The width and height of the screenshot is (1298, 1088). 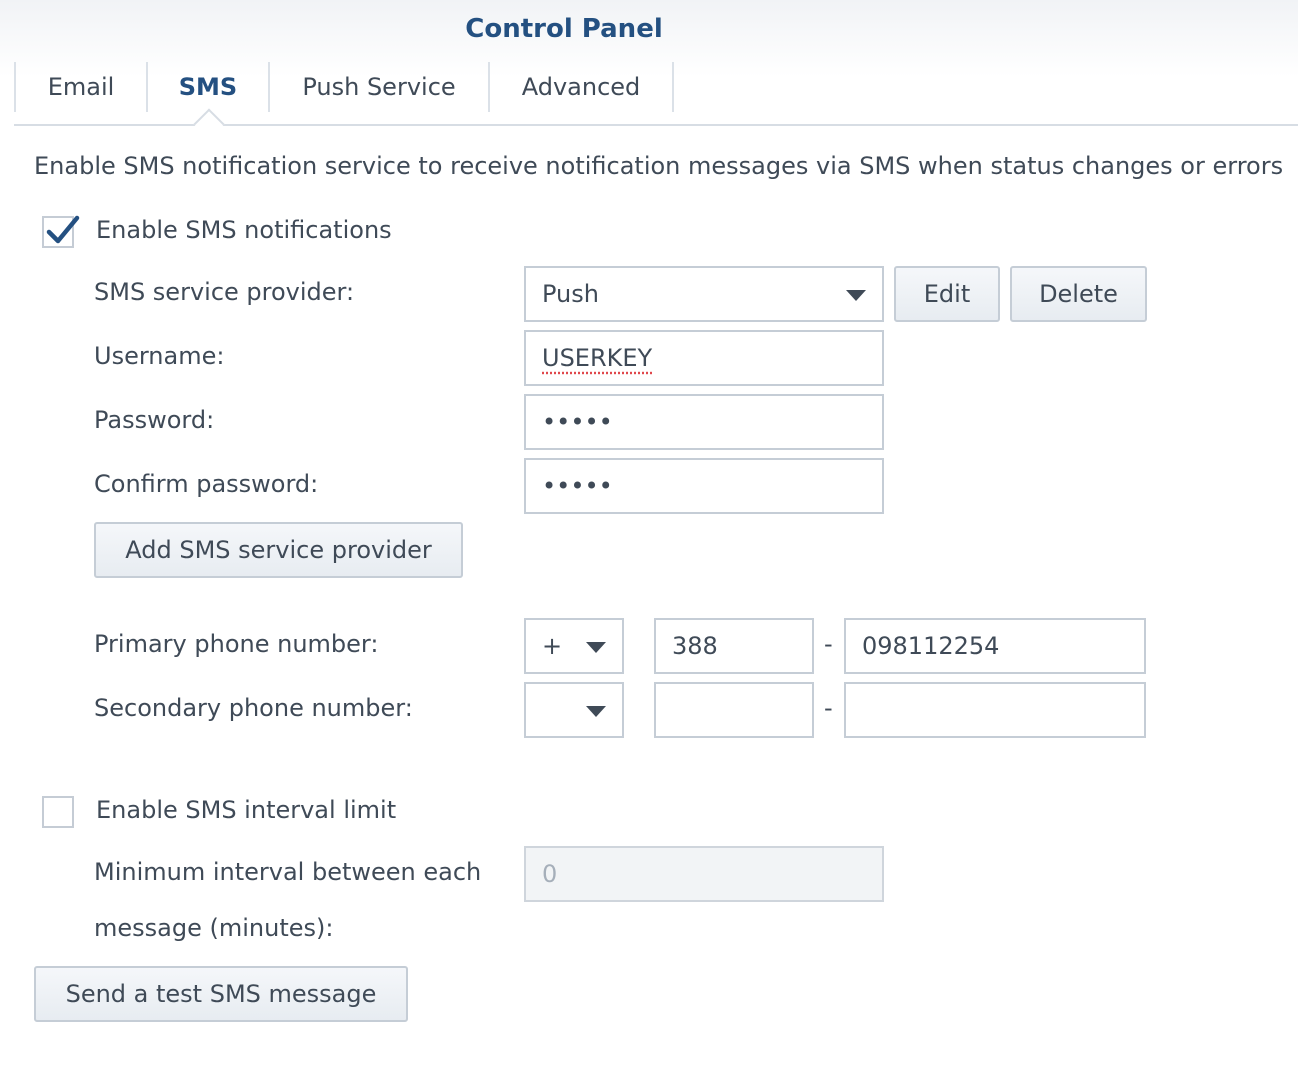 I want to click on min-interval-label-line2: message (minutes):, so click(x=214, y=928).